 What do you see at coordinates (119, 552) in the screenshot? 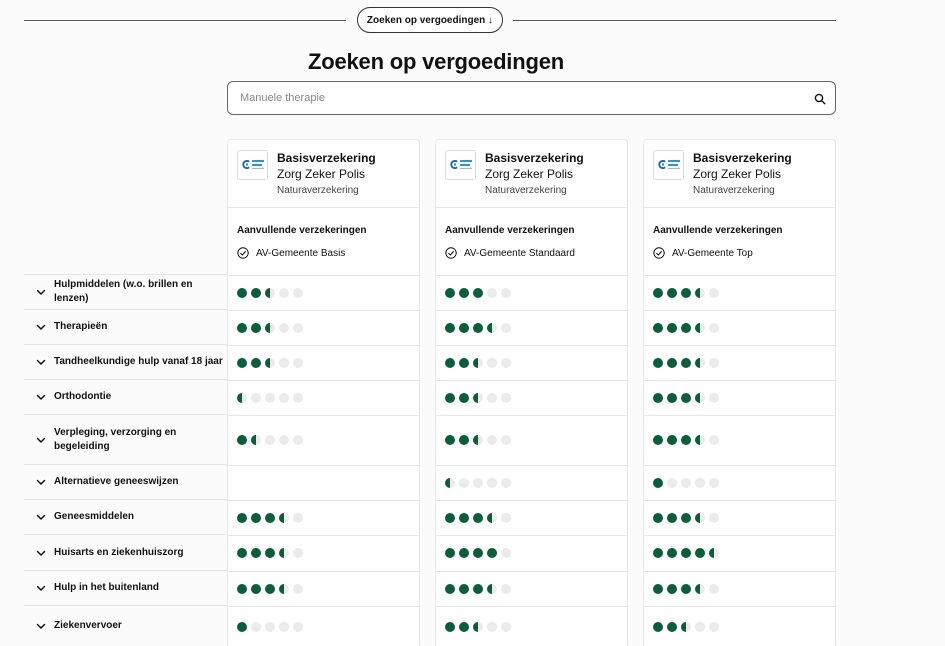
I see `category-label: Huisarts en ziekenhuiszorg` at bounding box center [119, 552].